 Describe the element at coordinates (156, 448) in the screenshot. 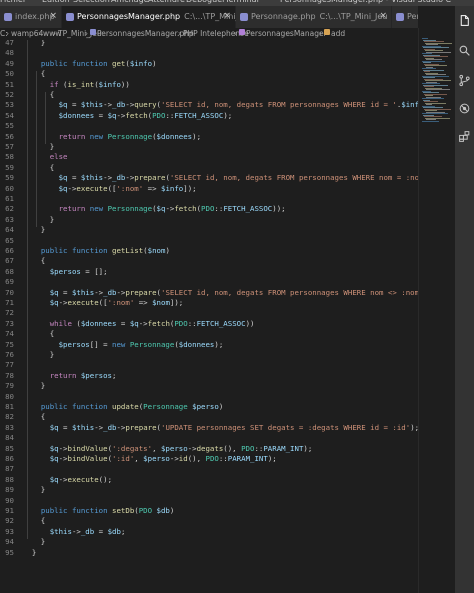

I see `code-token: ,` at that location.